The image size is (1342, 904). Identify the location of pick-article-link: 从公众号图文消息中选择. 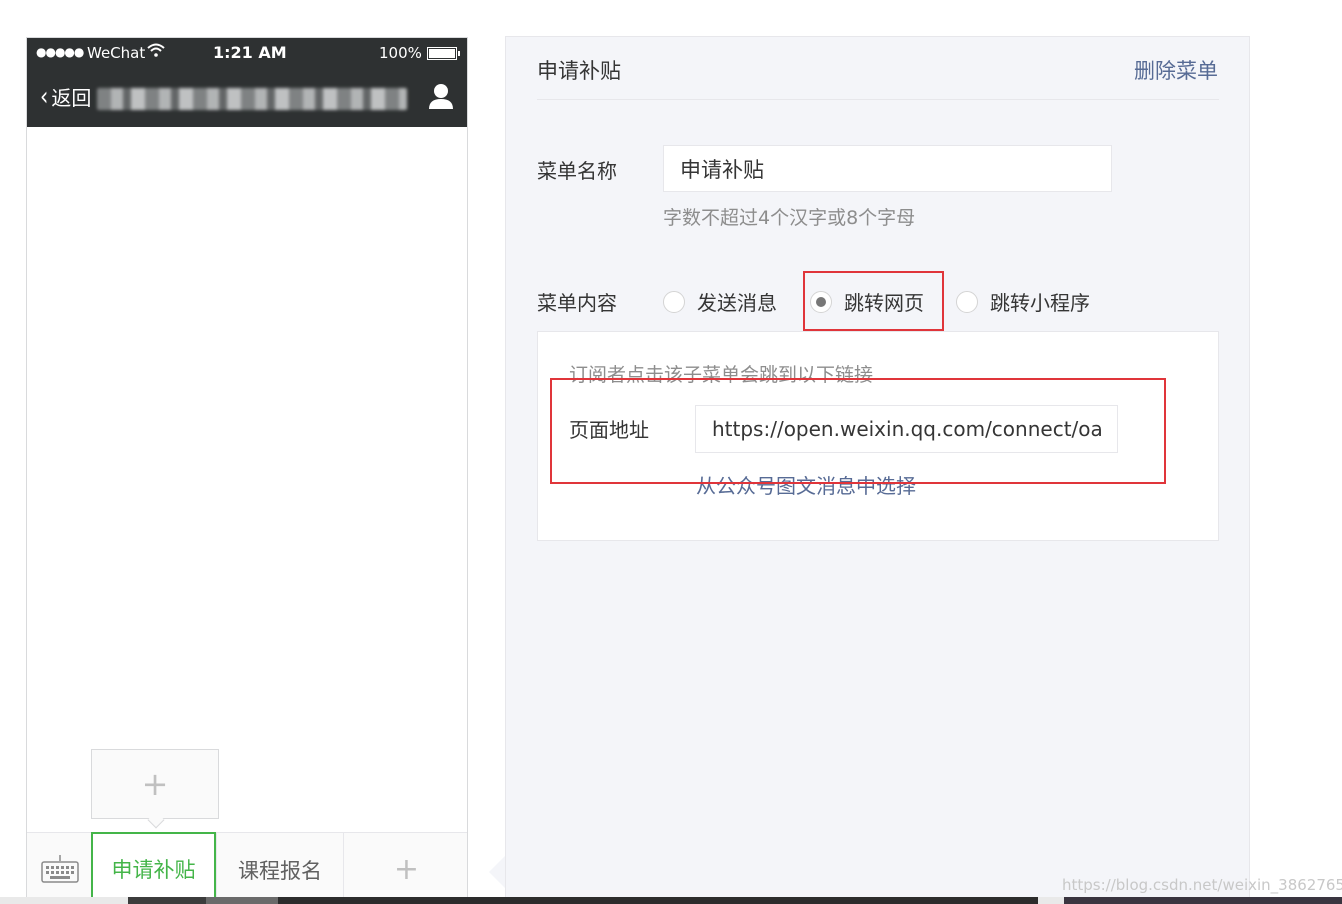
(806, 484).